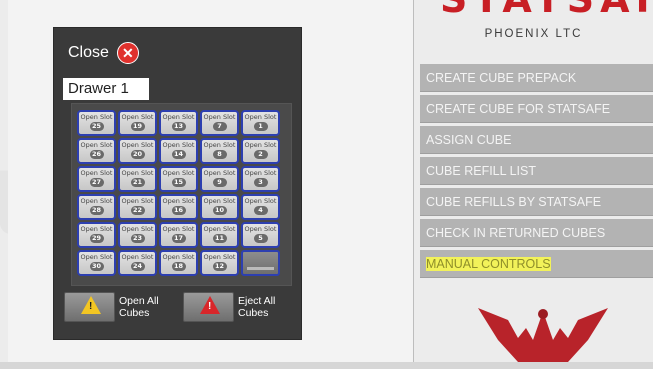 Image resolution: width=653 pixels, height=369 pixels. I want to click on slot-number: 15, so click(178, 182).